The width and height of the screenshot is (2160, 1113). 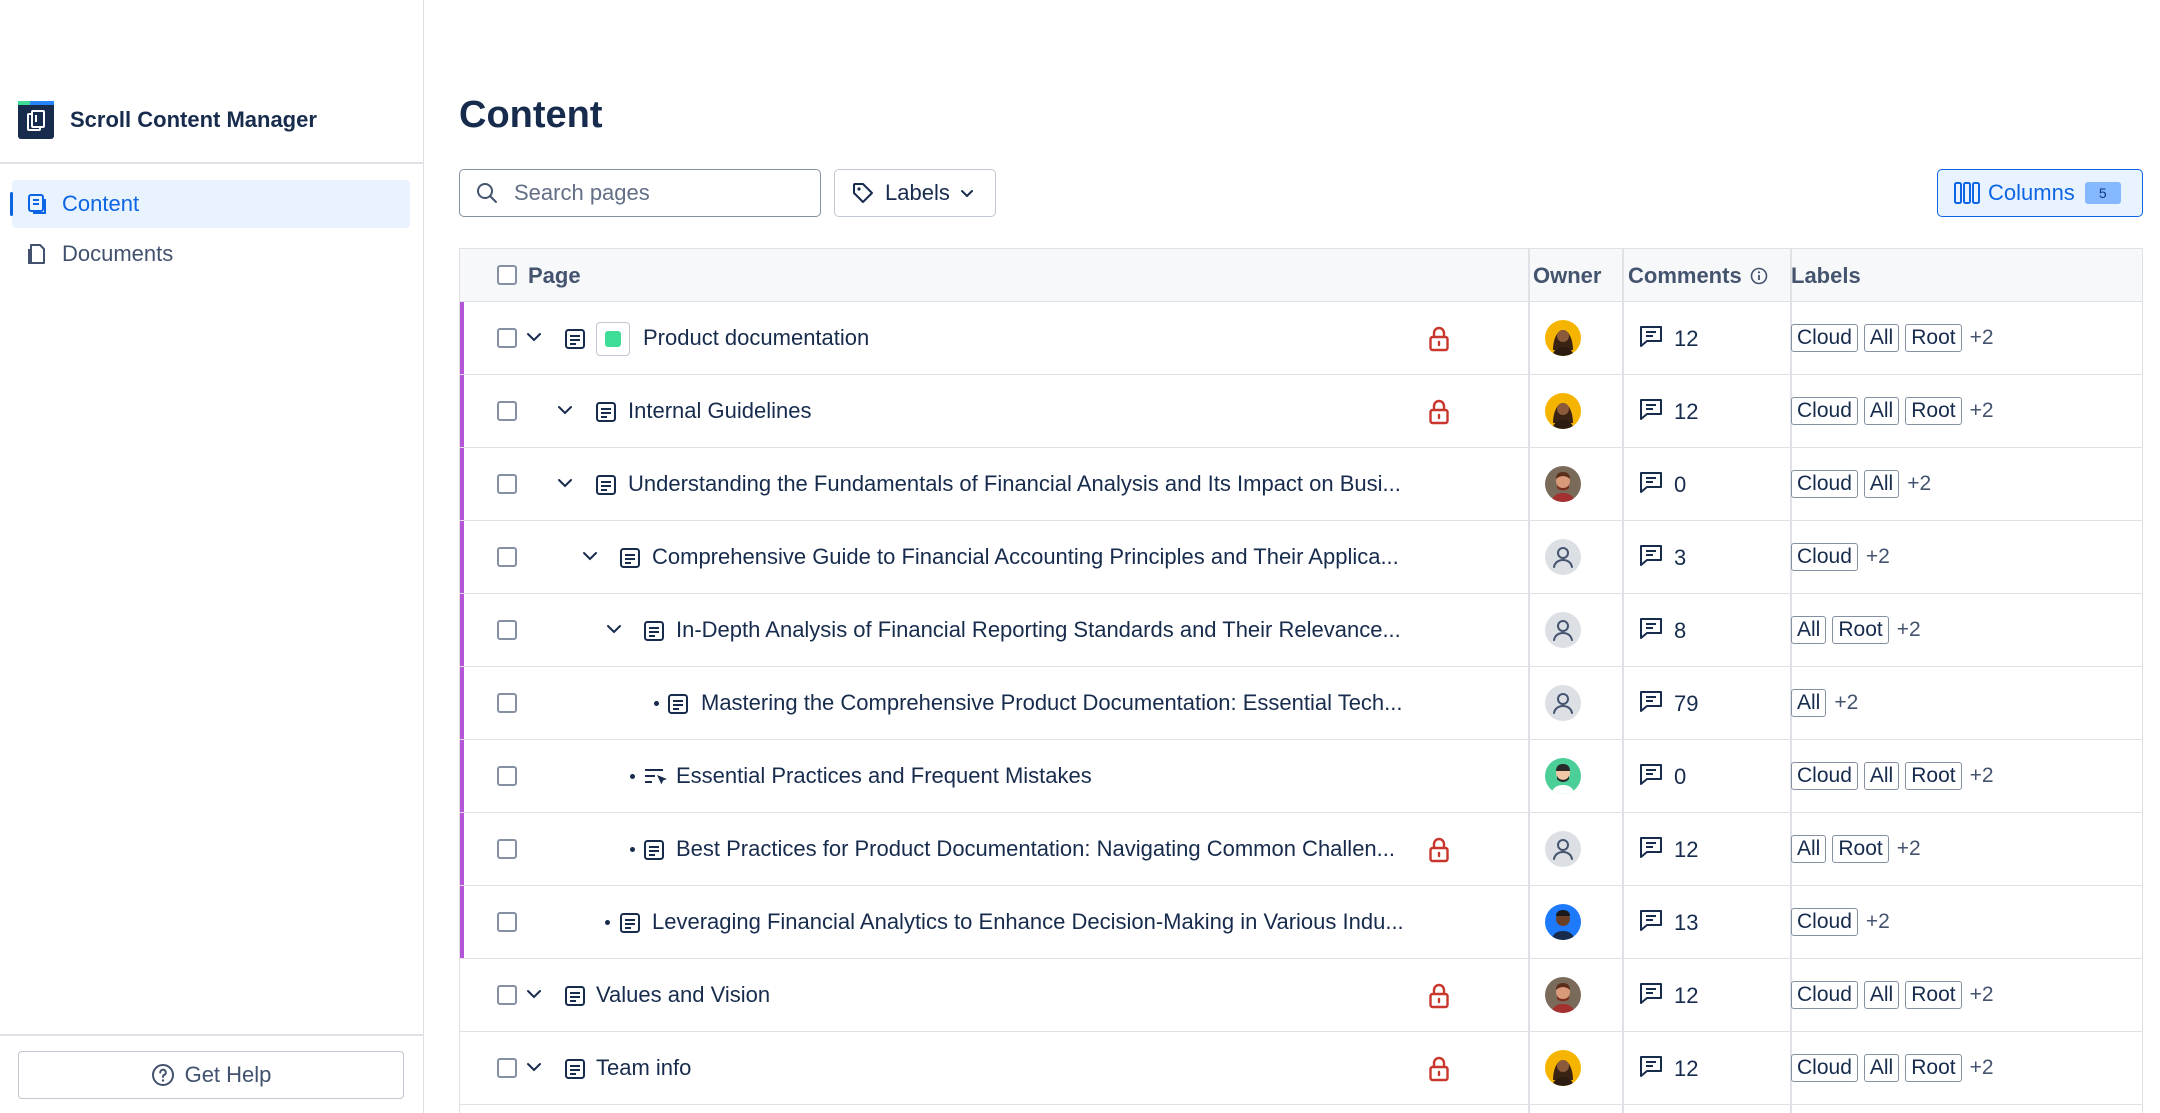 I want to click on page-title-link: Team info, so click(x=643, y=1068).